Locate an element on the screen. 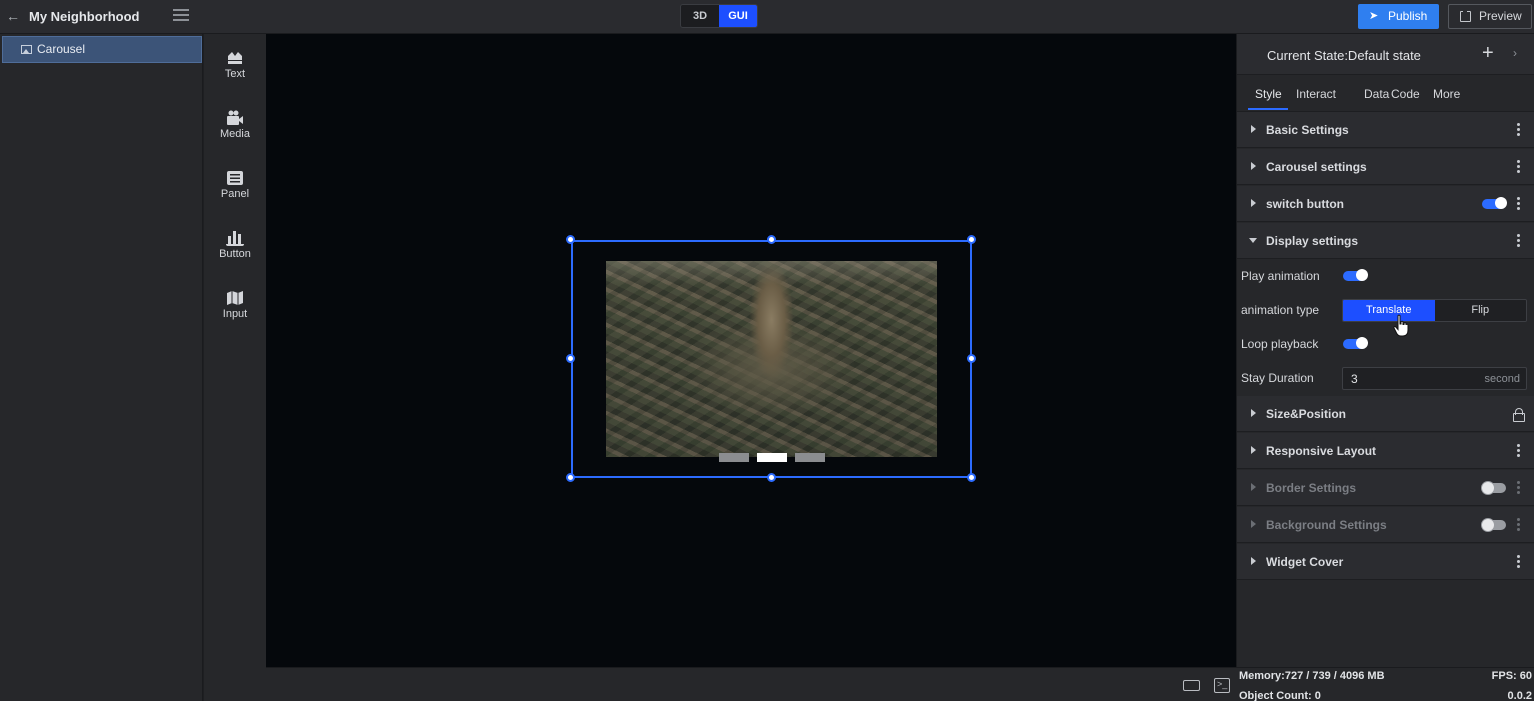 The width and height of the screenshot is (1534, 701). layer-item-label: Carousel is located at coordinates (61, 49).